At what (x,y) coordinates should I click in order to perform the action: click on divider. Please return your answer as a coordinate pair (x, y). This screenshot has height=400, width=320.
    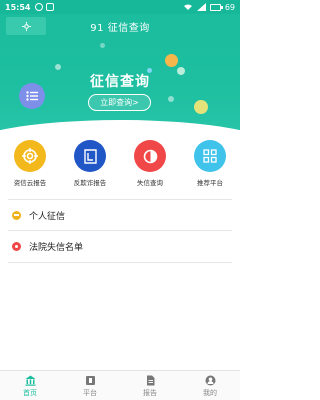
    Looking at the image, I should click on (120, 262).